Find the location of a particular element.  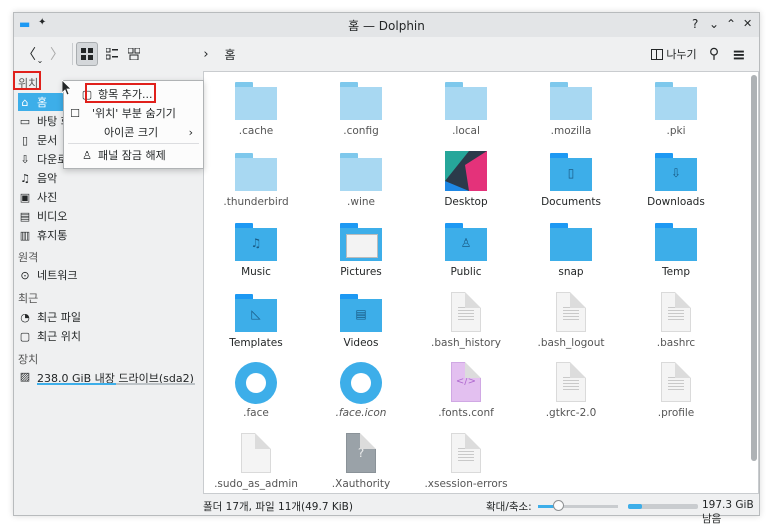

file-name: .cache is located at coordinates (256, 131).